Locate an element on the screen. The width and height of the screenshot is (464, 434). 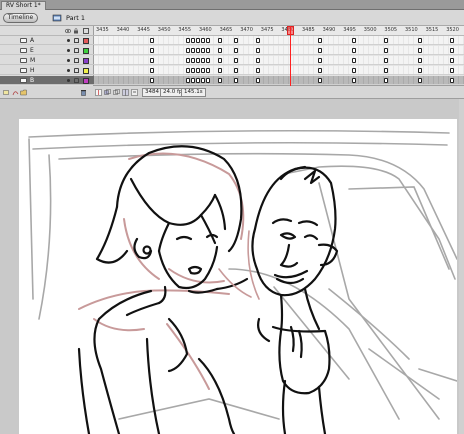
edit-multiple-frames-icon is located at coordinates (125, 92).